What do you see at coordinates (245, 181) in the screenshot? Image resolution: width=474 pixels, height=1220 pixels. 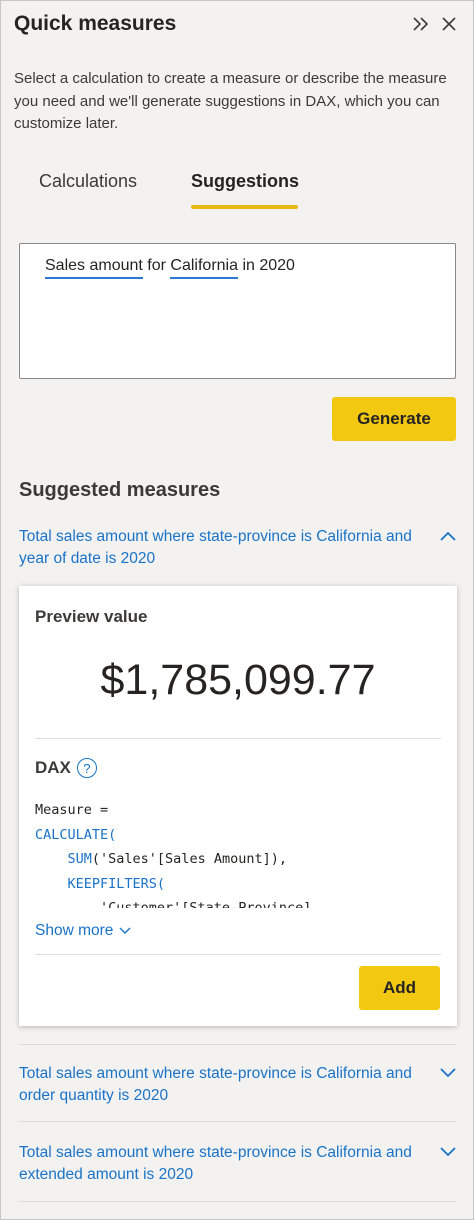 I see `tab-suggestions: Suggestions` at bounding box center [245, 181].